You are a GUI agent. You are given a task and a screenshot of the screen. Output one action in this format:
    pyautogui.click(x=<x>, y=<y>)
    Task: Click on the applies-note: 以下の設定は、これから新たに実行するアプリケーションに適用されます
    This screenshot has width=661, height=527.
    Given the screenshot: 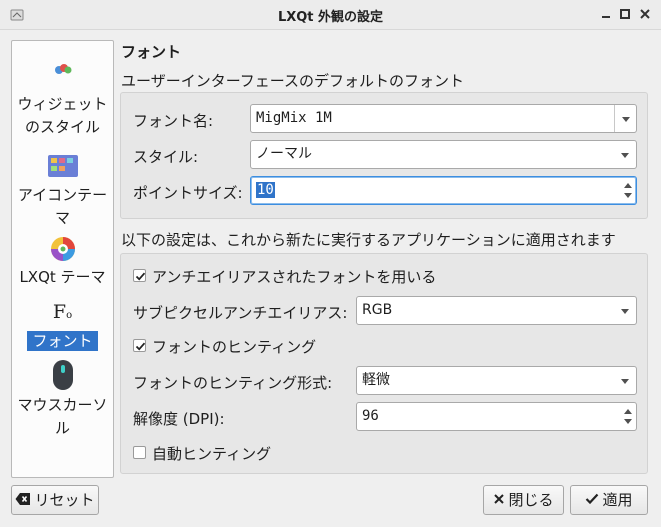 What is the action you would take?
    pyautogui.click(x=368, y=240)
    